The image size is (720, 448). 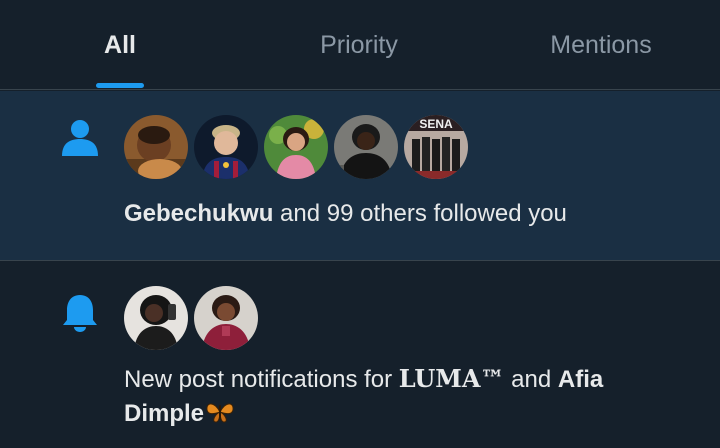 What do you see at coordinates (452, 378) in the screenshot?
I see `account-name-luma: LUMA™` at bounding box center [452, 378].